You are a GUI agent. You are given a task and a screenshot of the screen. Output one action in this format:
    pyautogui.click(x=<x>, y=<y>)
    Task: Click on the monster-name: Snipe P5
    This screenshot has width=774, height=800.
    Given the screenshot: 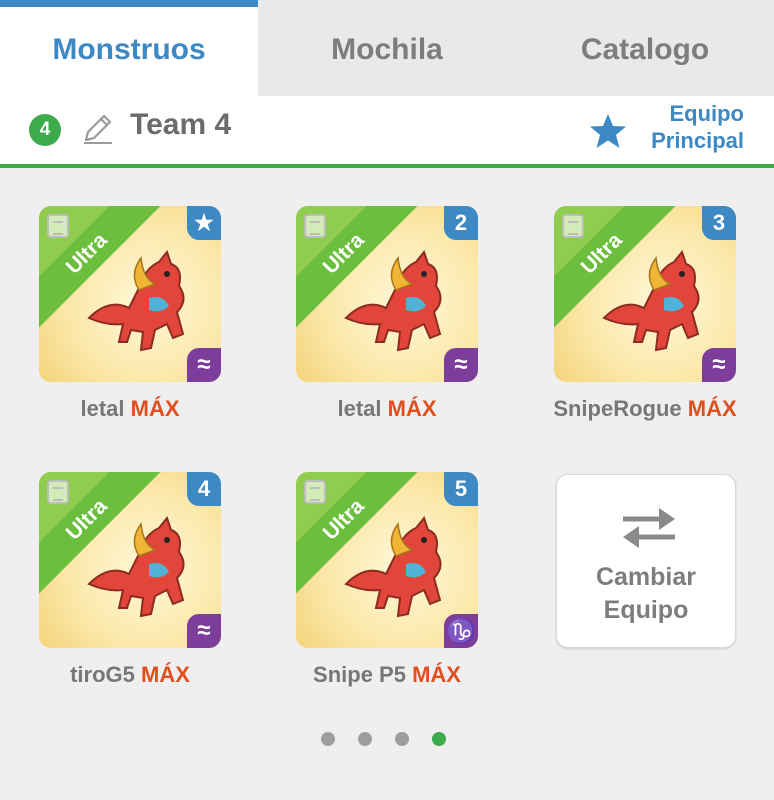 What is the action you would take?
    pyautogui.click(x=359, y=674)
    